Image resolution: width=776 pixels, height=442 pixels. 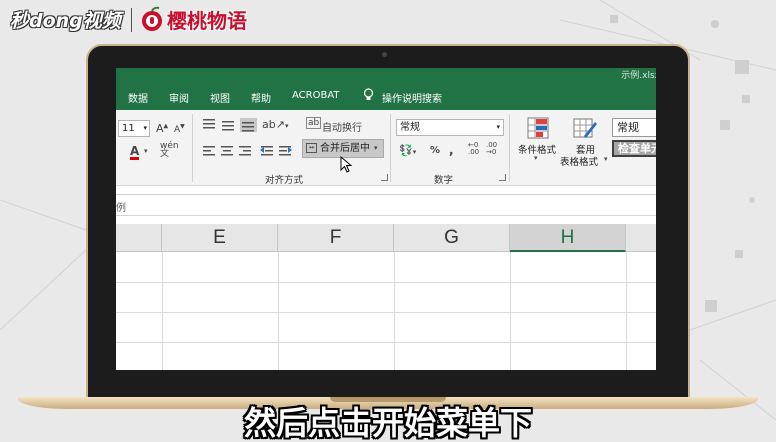 What do you see at coordinates (386, 205) in the screenshot?
I see `formula-bar: 例` at bounding box center [386, 205].